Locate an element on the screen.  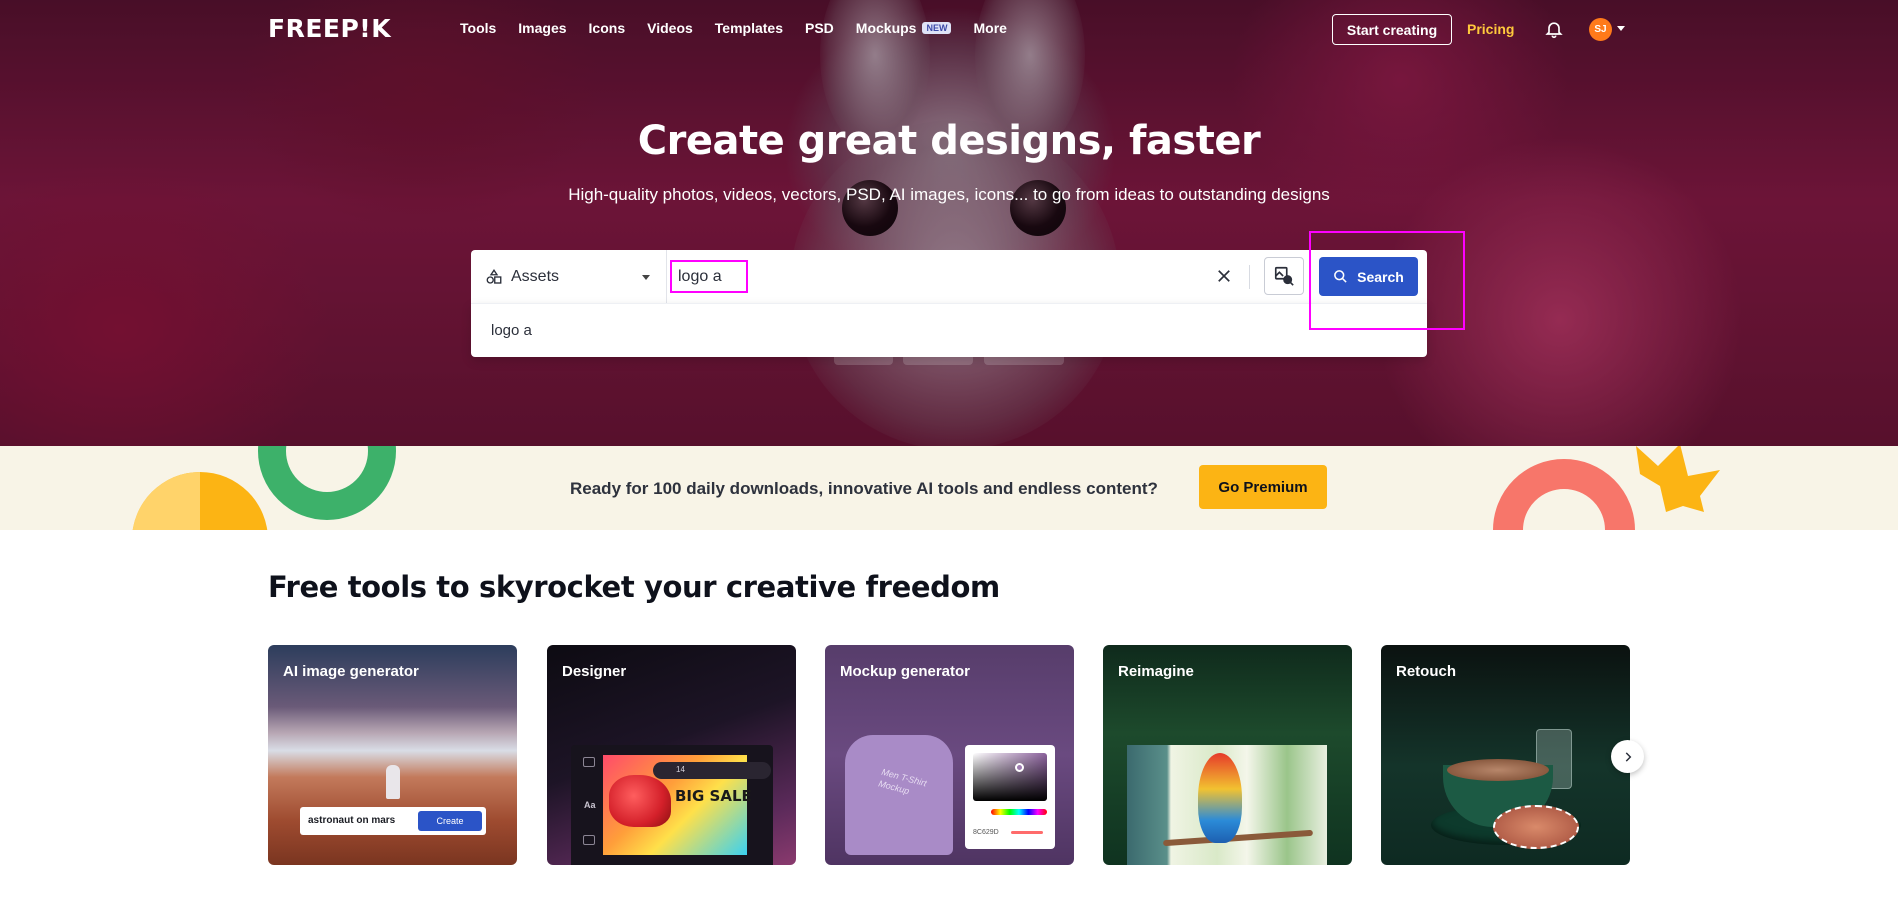
tshirt-mockup: Men T-Shirt Mockup is located at coordinates (899, 795).